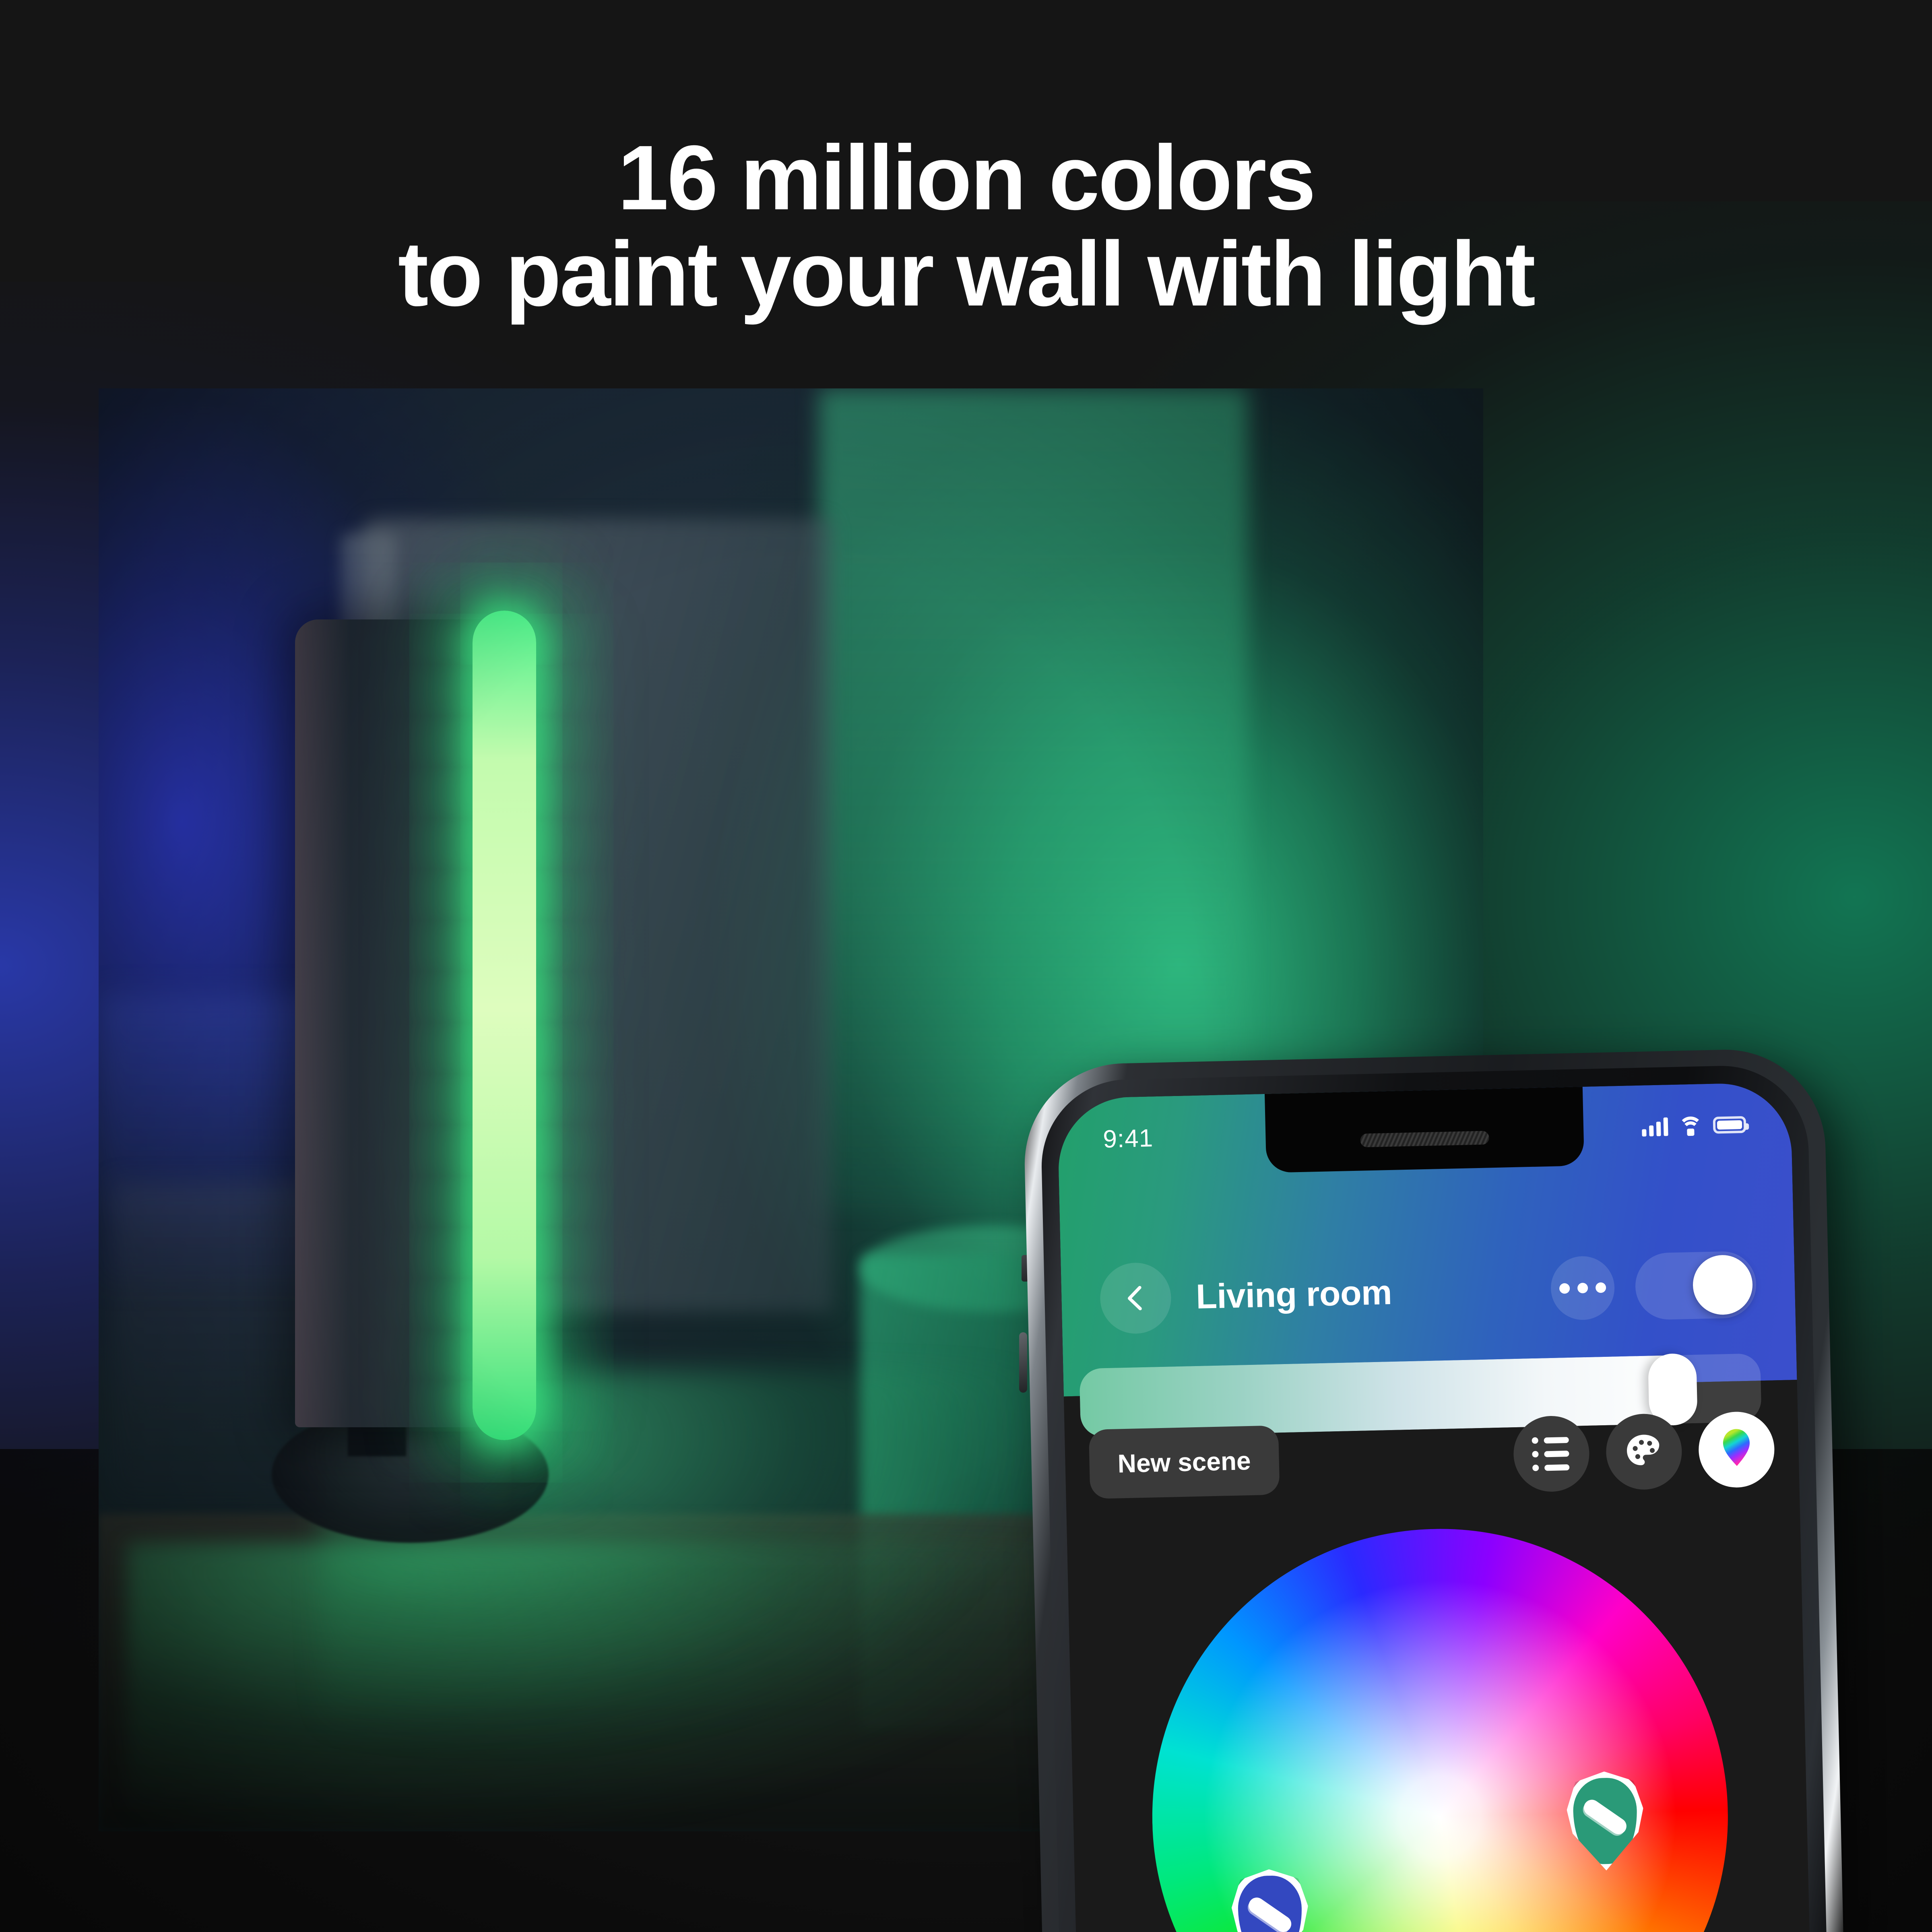 This screenshot has height=1932, width=1932. I want to click on toggle-knob, so click(1722, 1284).